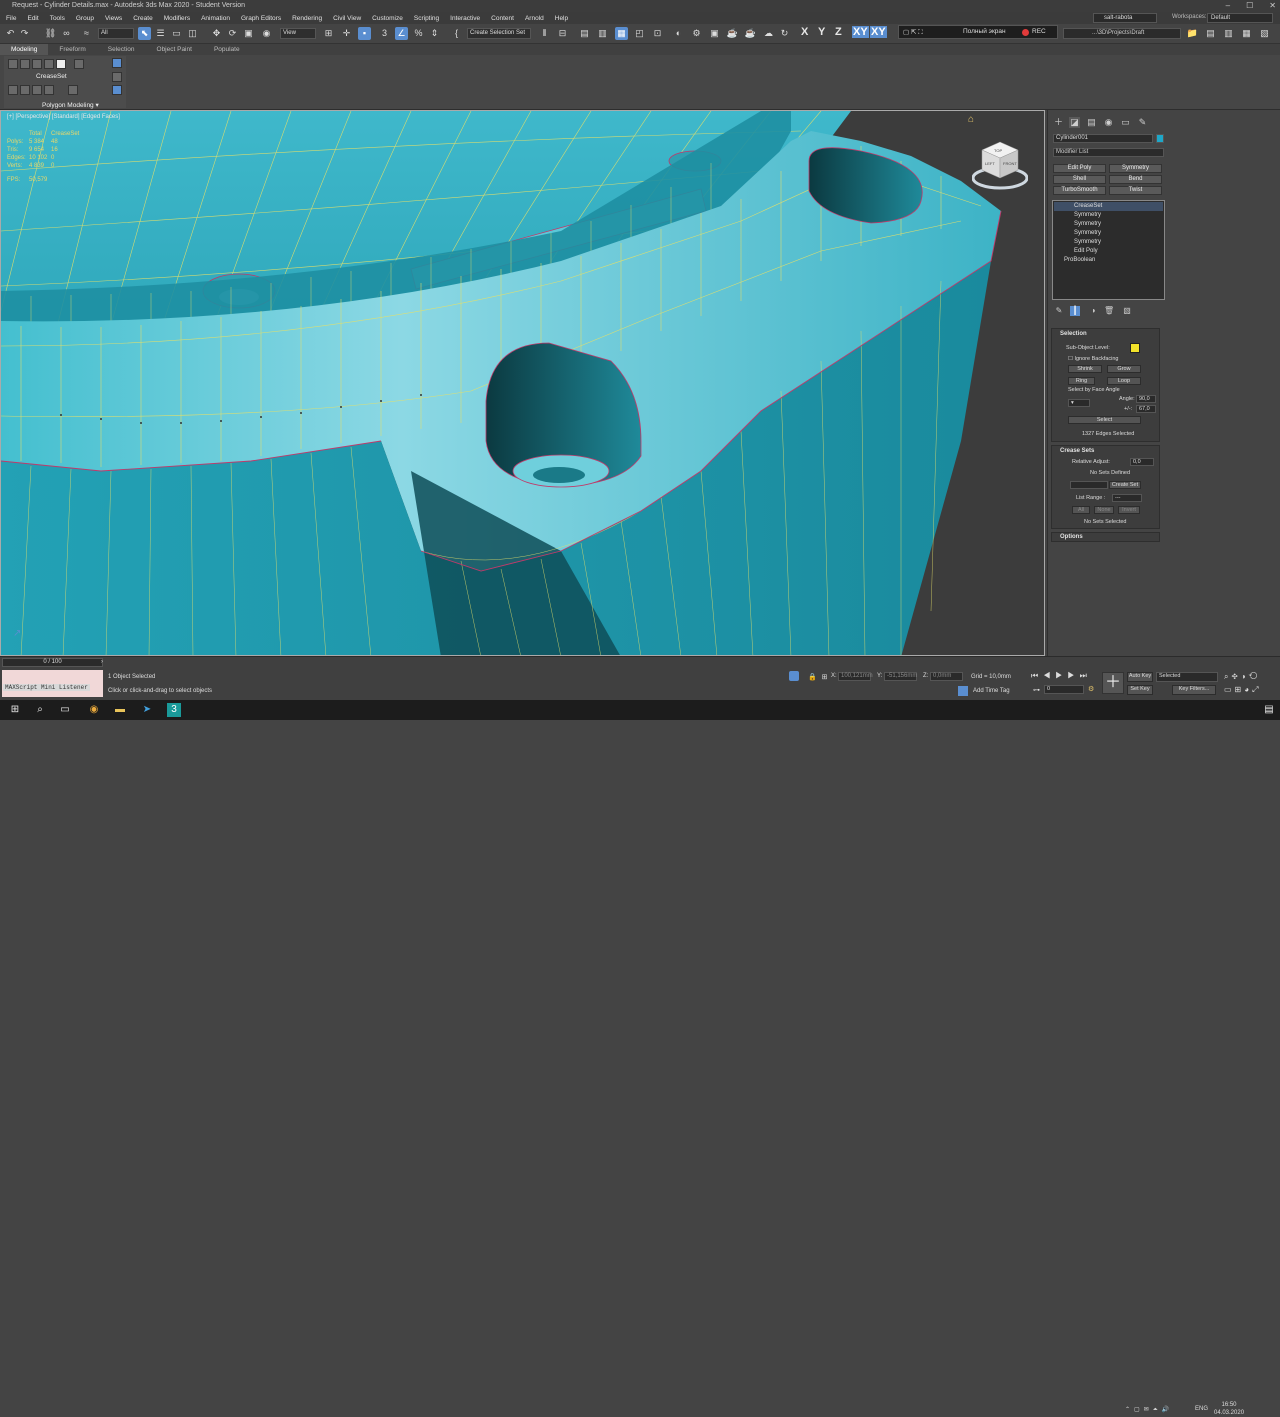  I want to click on set-key-button: Set Key, so click(1140, 690).